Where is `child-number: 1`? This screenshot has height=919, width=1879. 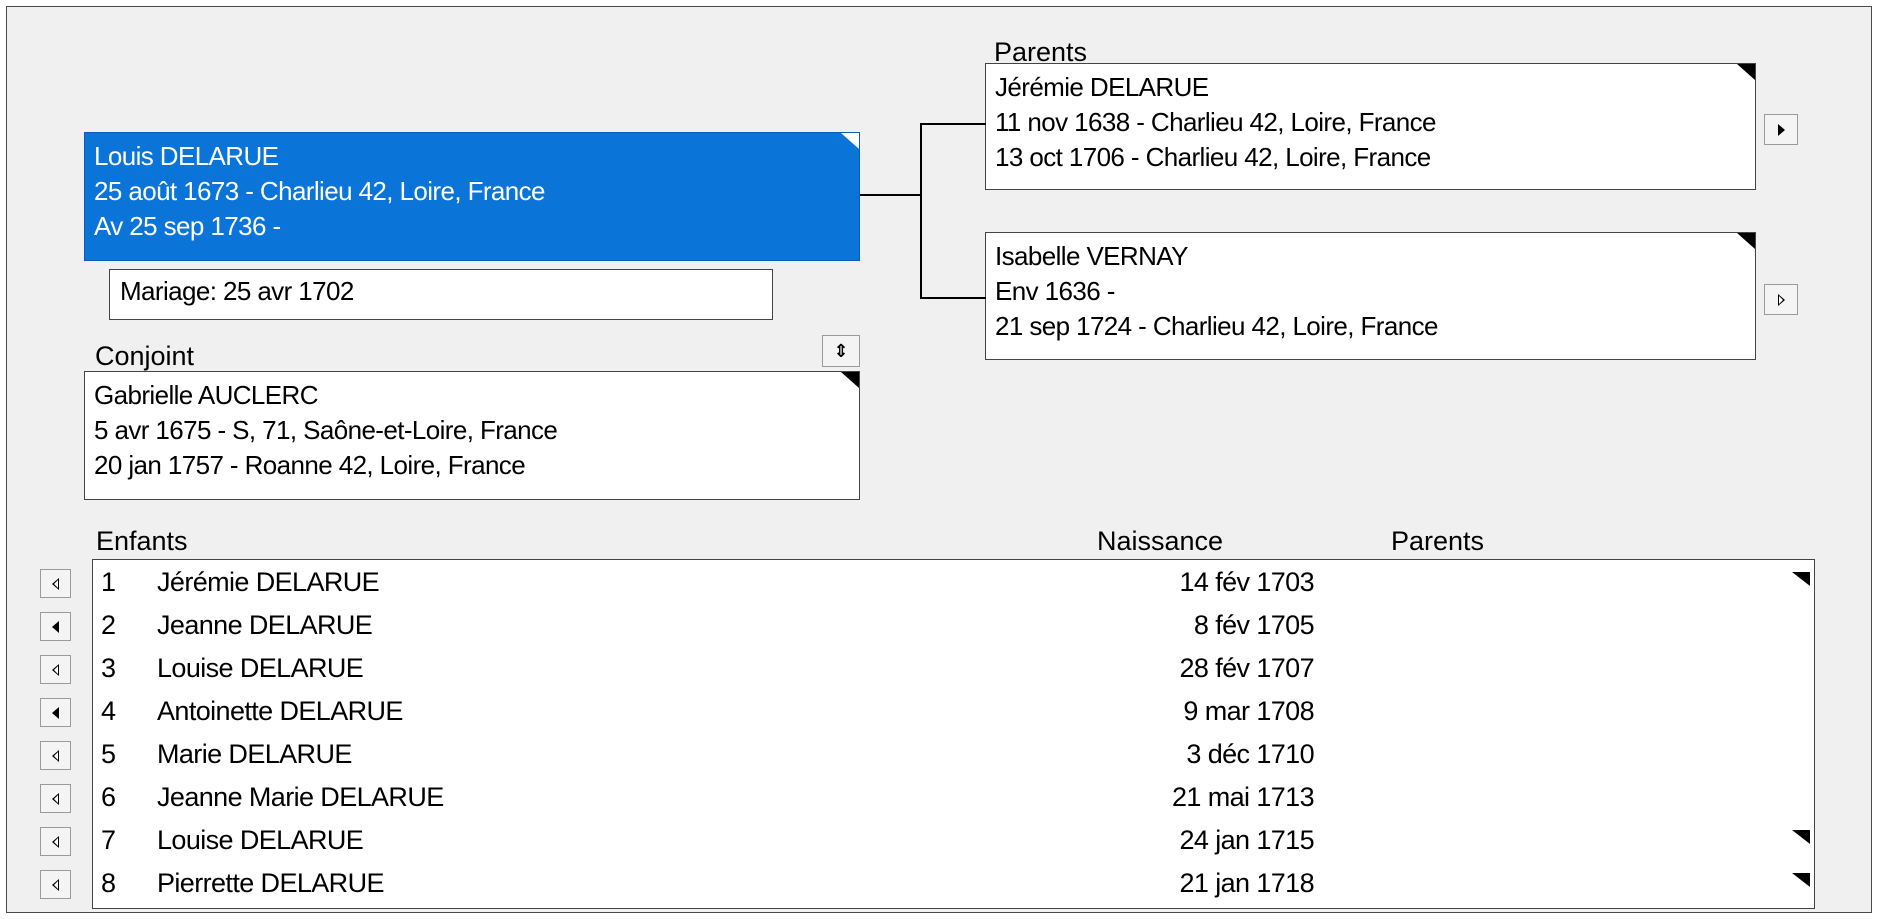 child-number: 1 is located at coordinates (108, 582).